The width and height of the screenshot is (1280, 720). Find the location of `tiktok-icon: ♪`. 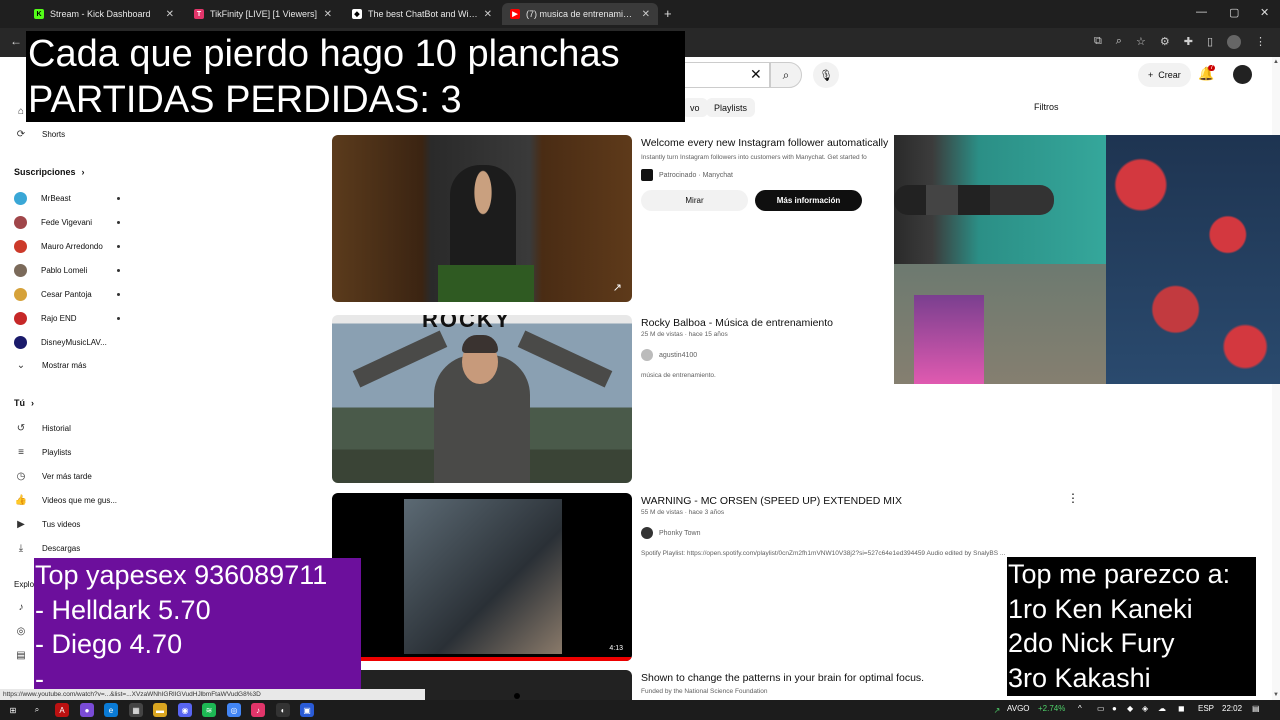

tiktok-icon: ♪ is located at coordinates (258, 710).